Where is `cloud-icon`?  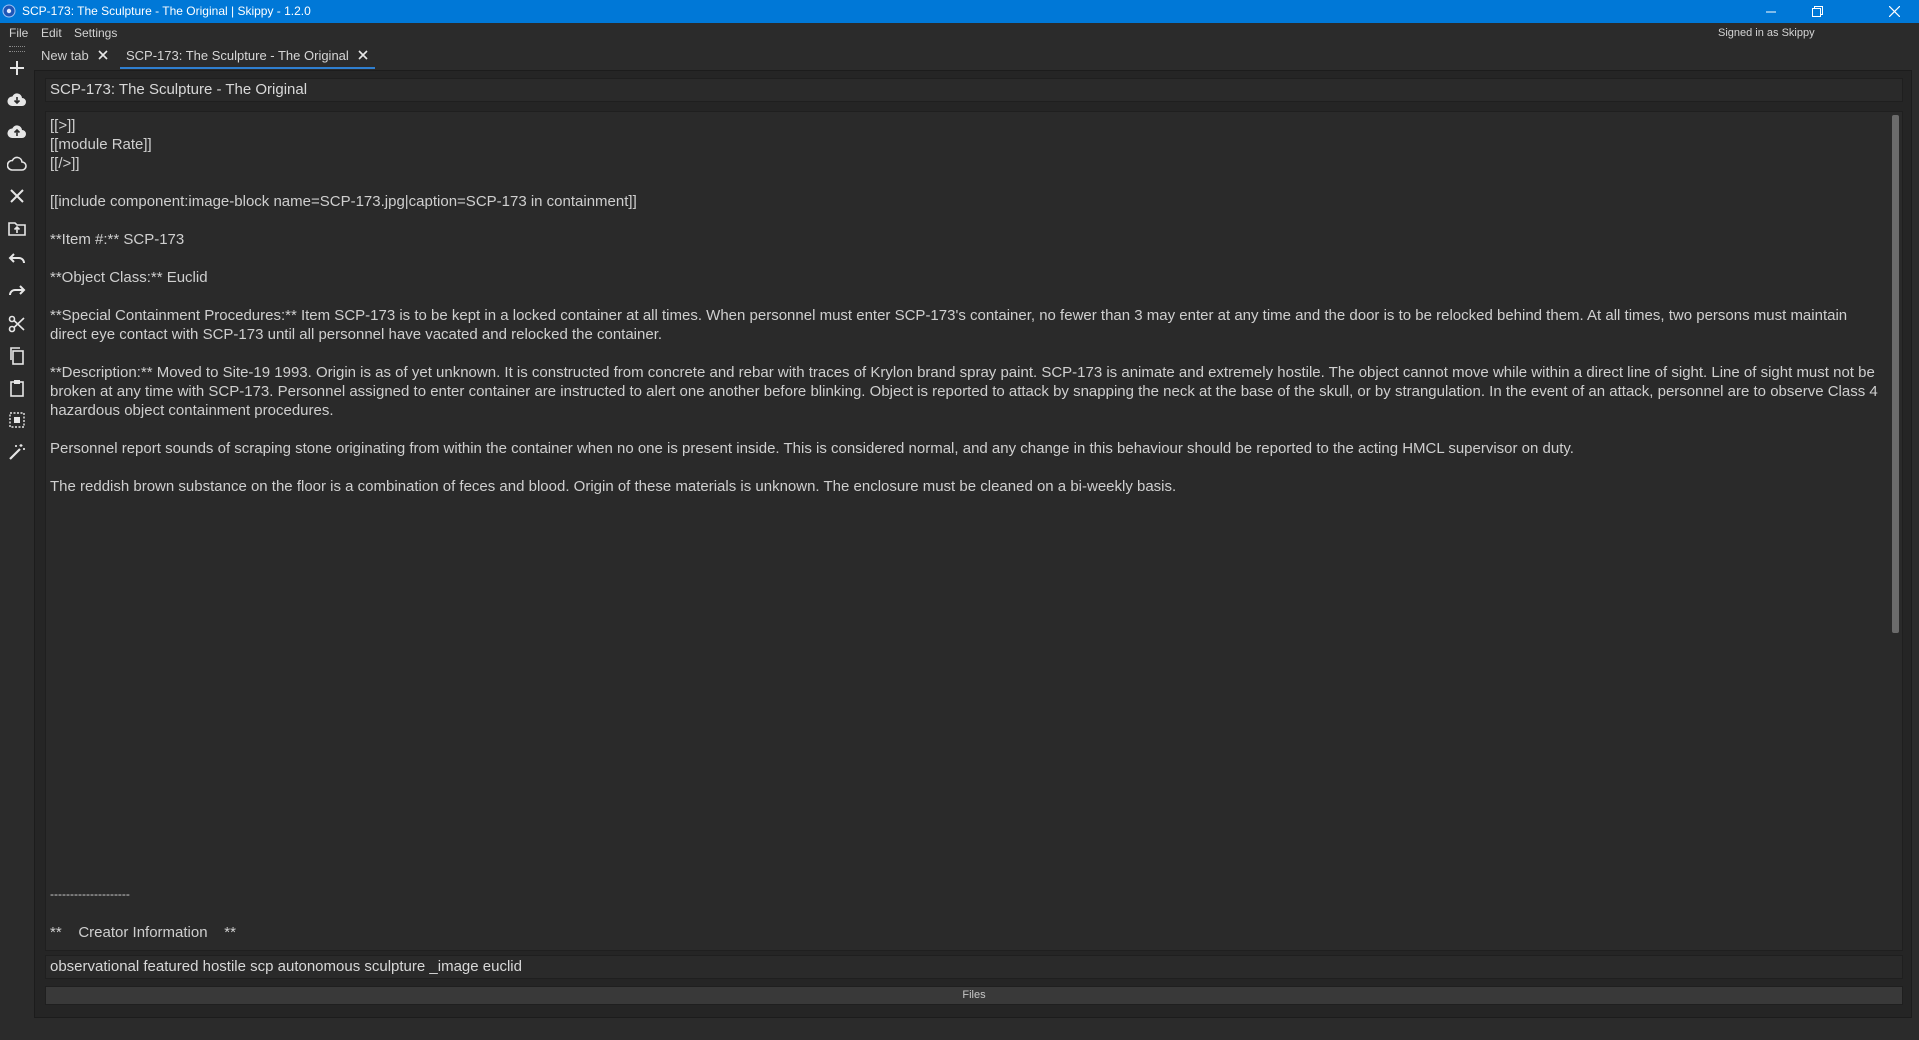
cloud-icon is located at coordinates (17, 163).